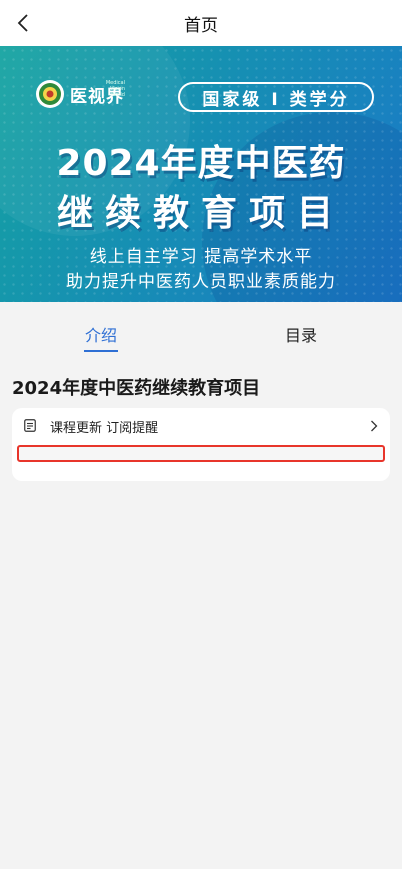 The height and width of the screenshot is (869, 402). What do you see at coordinates (201, 163) in the screenshot?
I see `banner-title-line1: 2024年度中医药` at bounding box center [201, 163].